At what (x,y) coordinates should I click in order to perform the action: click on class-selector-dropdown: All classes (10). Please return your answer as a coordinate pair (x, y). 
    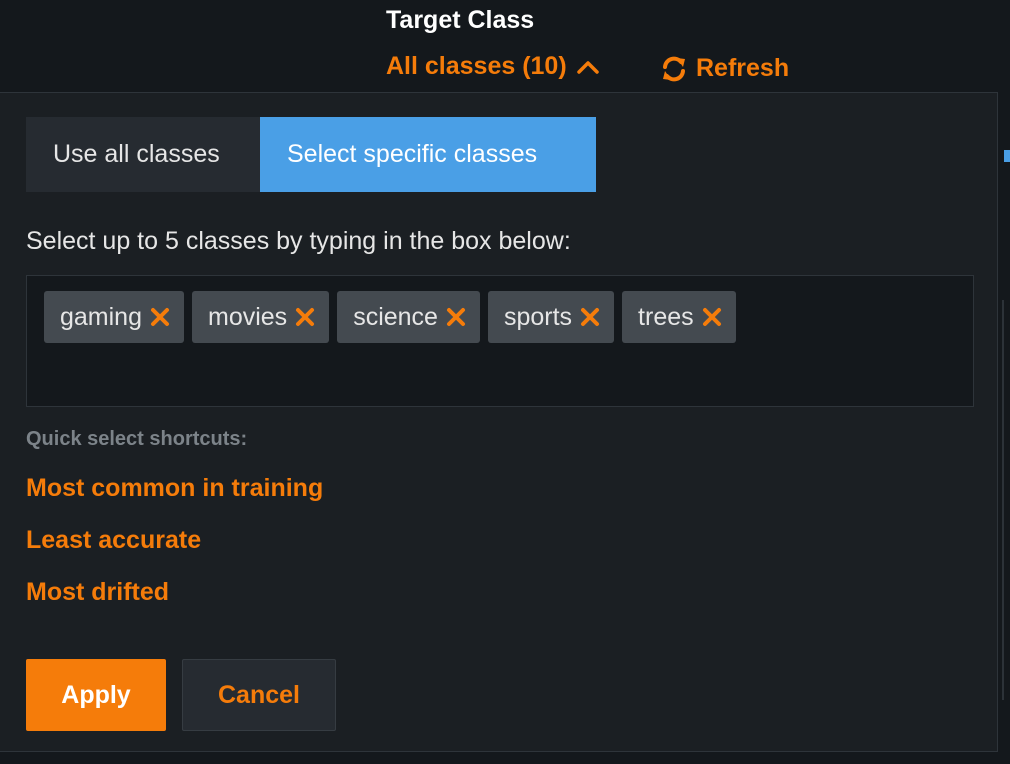
    Looking at the image, I should click on (492, 66).